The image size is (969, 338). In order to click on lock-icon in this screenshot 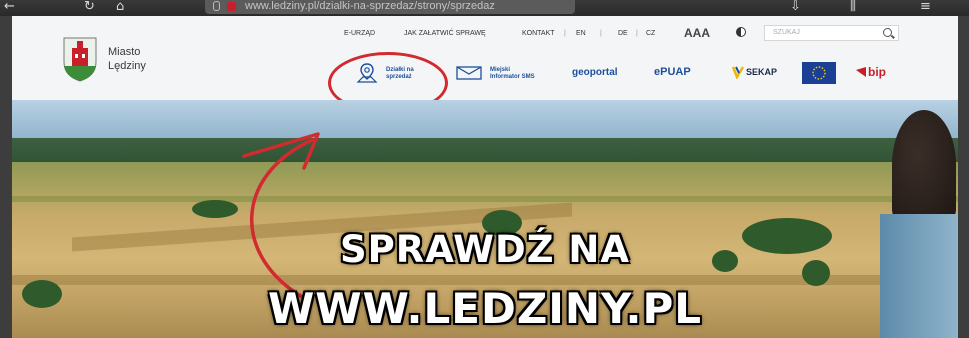, I will do `click(216, 6)`.